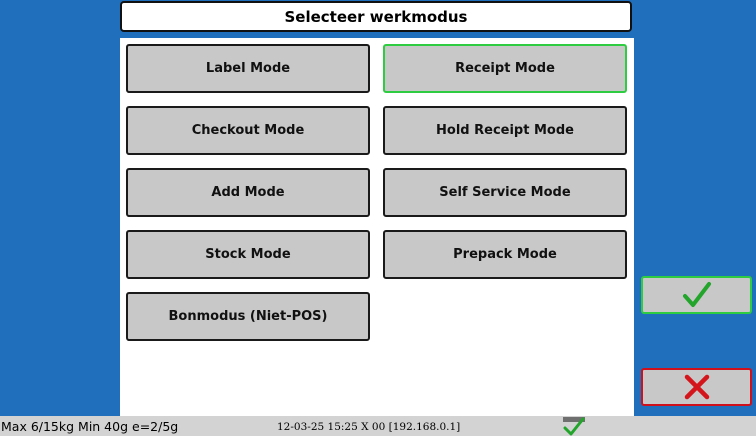 This screenshot has height=436, width=756. I want to click on hold-receipt-mode-button: Hold Receipt Mode, so click(505, 130).